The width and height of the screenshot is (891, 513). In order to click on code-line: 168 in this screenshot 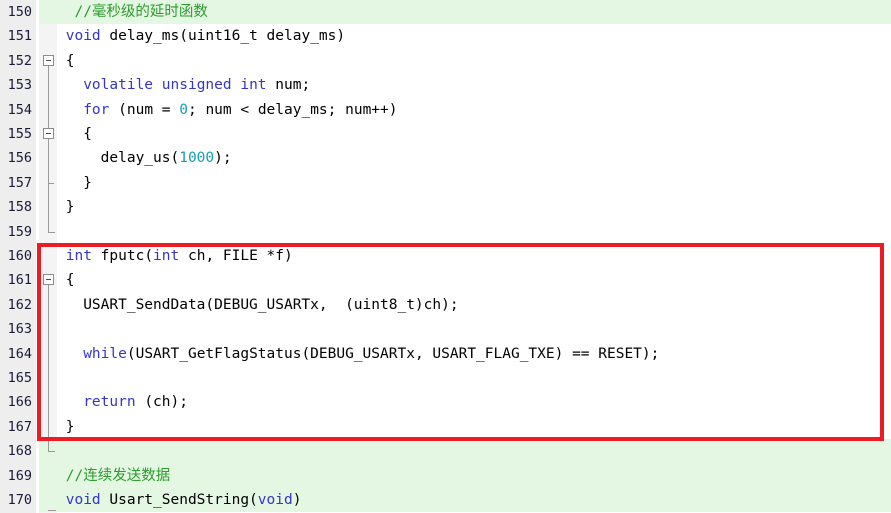, I will do `click(445, 451)`.